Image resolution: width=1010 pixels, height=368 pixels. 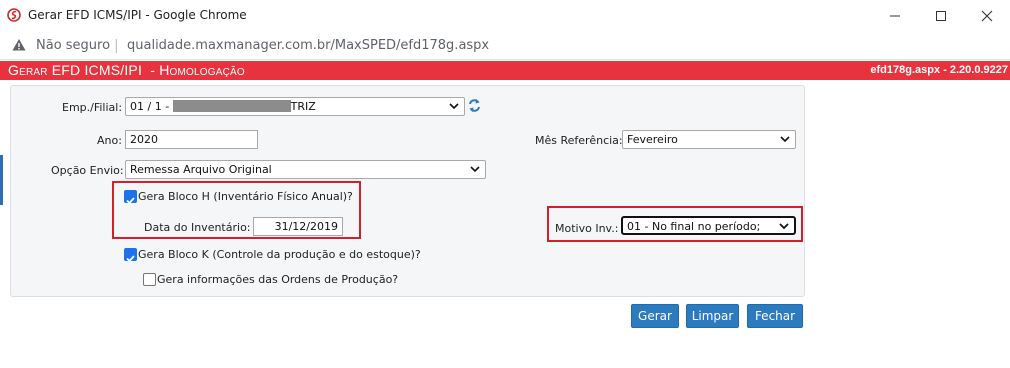 I want to click on window-title: Gerar EFD ICMS/IPI - Google Chrome, so click(x=137, y=15).